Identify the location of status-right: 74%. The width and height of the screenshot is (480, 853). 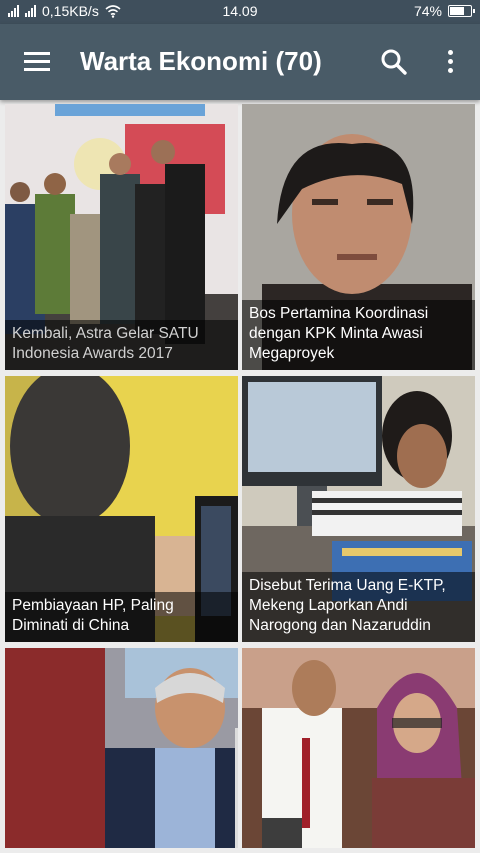
(444, 11).